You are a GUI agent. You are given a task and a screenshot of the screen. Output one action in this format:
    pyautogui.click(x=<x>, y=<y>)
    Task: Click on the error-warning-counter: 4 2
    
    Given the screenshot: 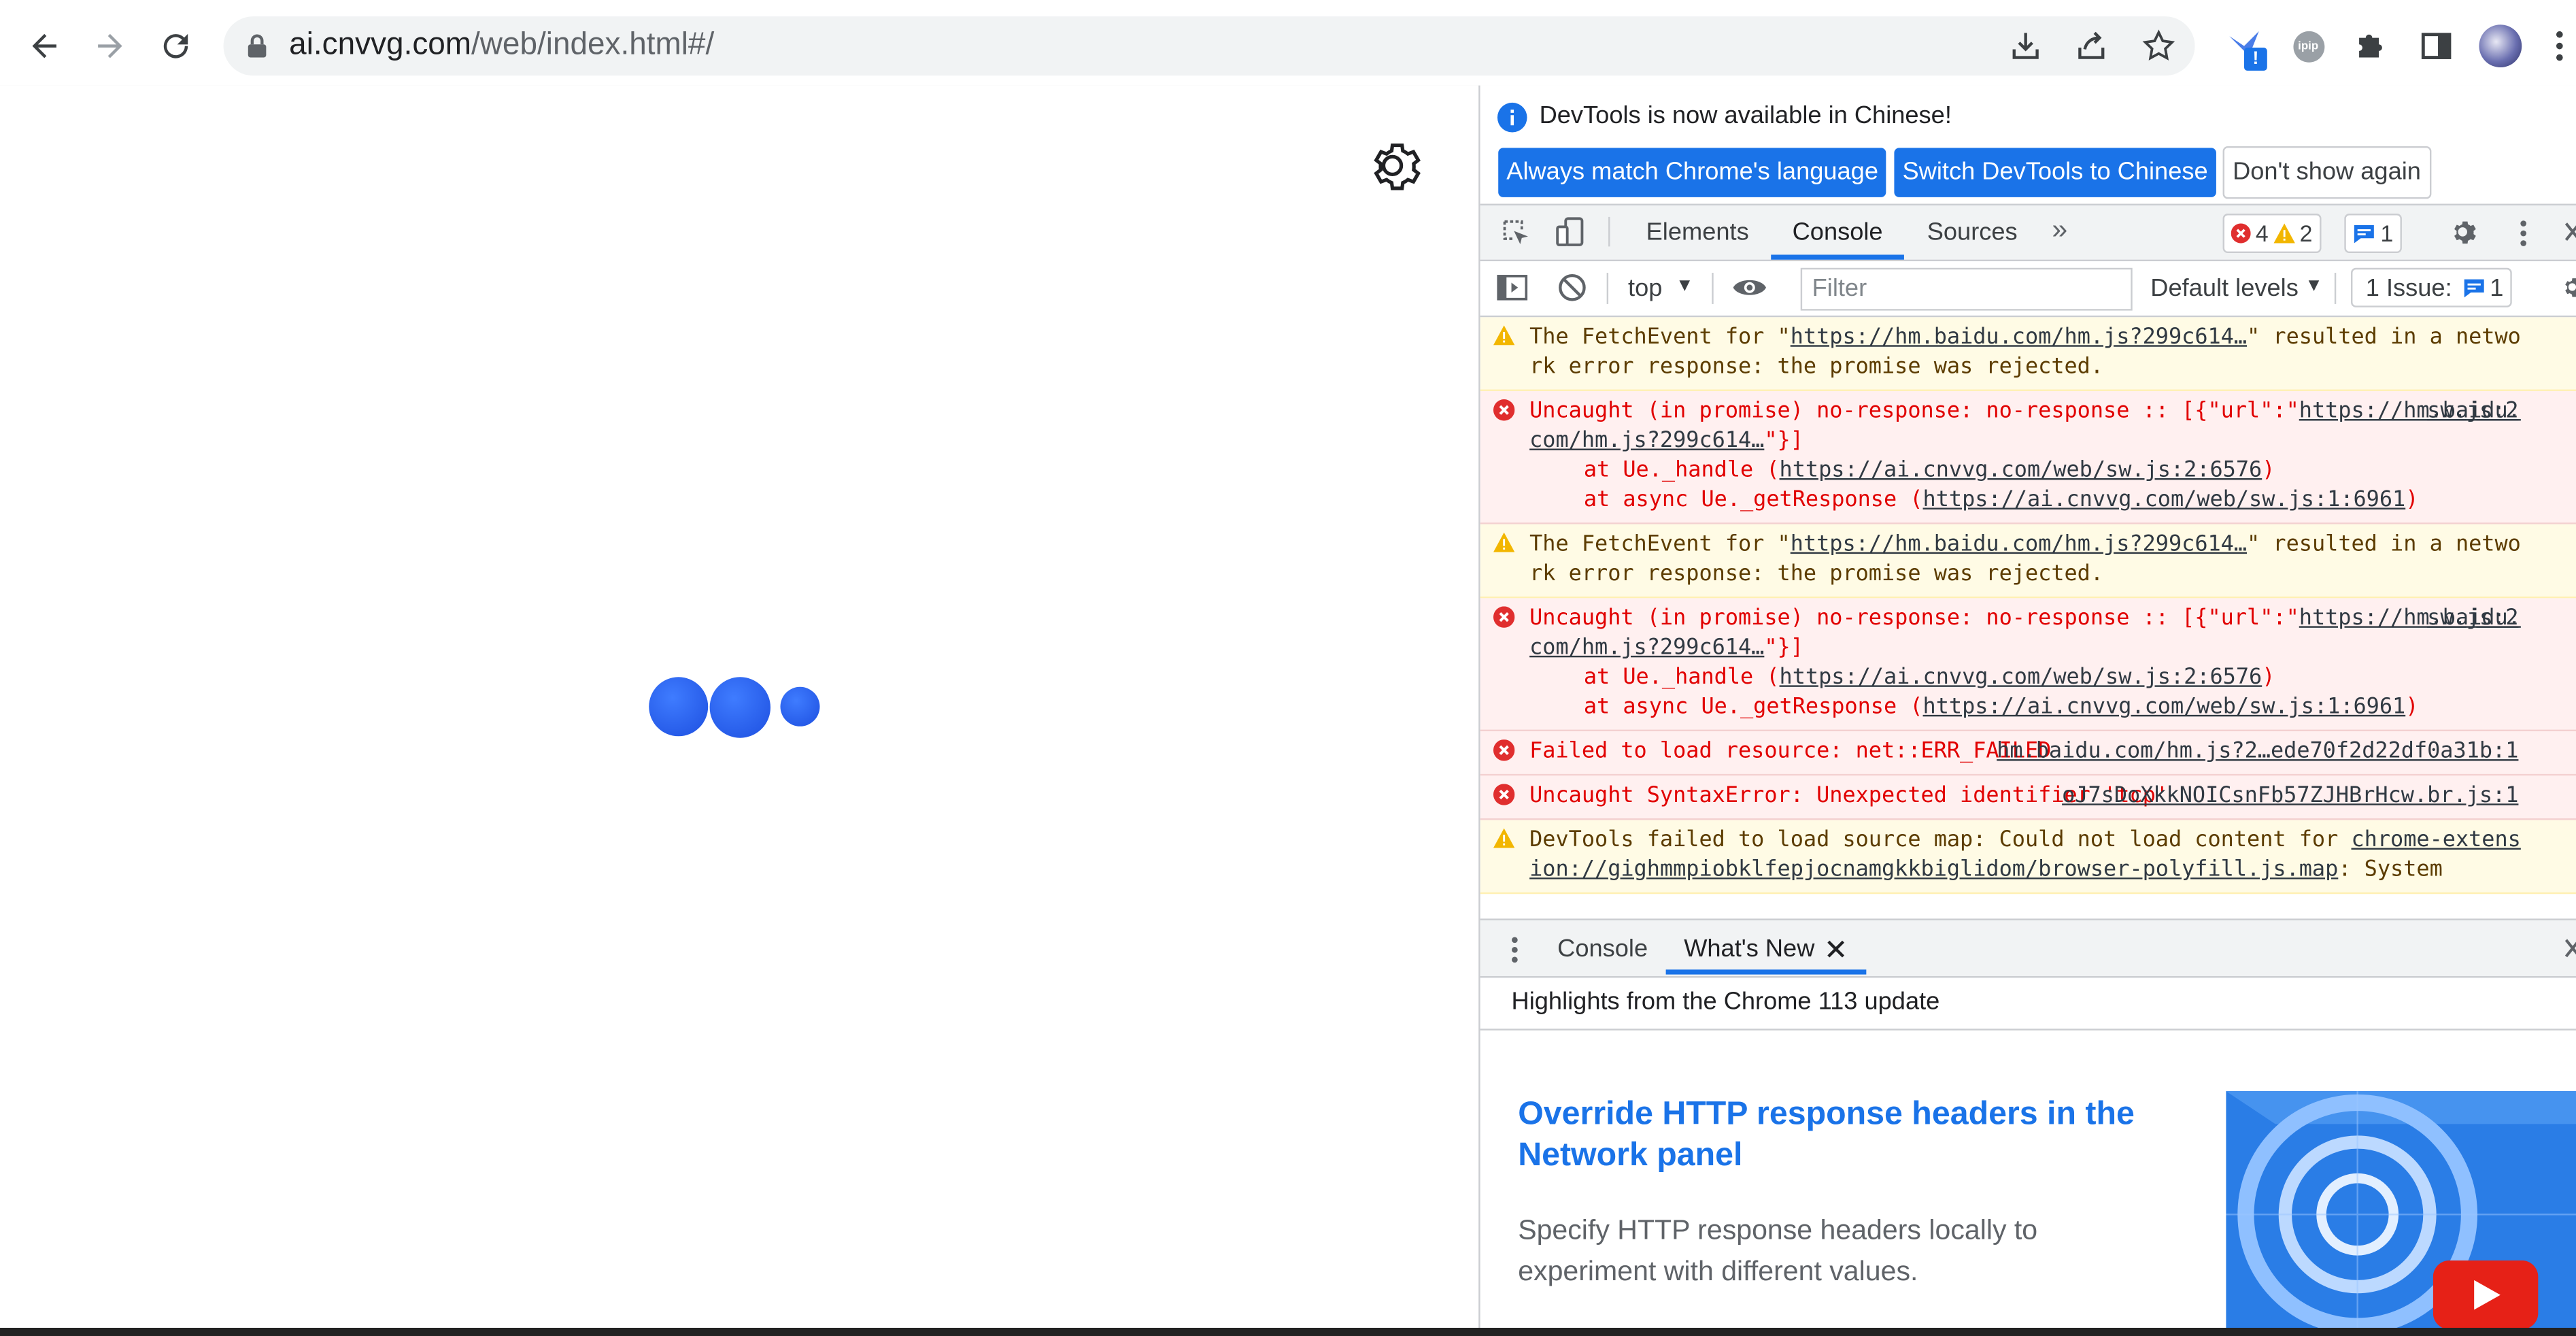 What is the action you would take?
    pyautogui.click(x=2271, y=234)
    